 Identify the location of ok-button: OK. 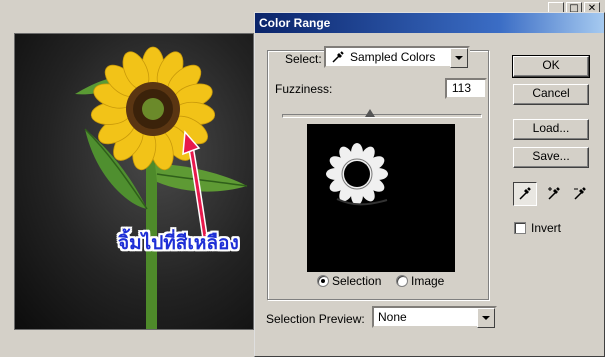
(551, 66).